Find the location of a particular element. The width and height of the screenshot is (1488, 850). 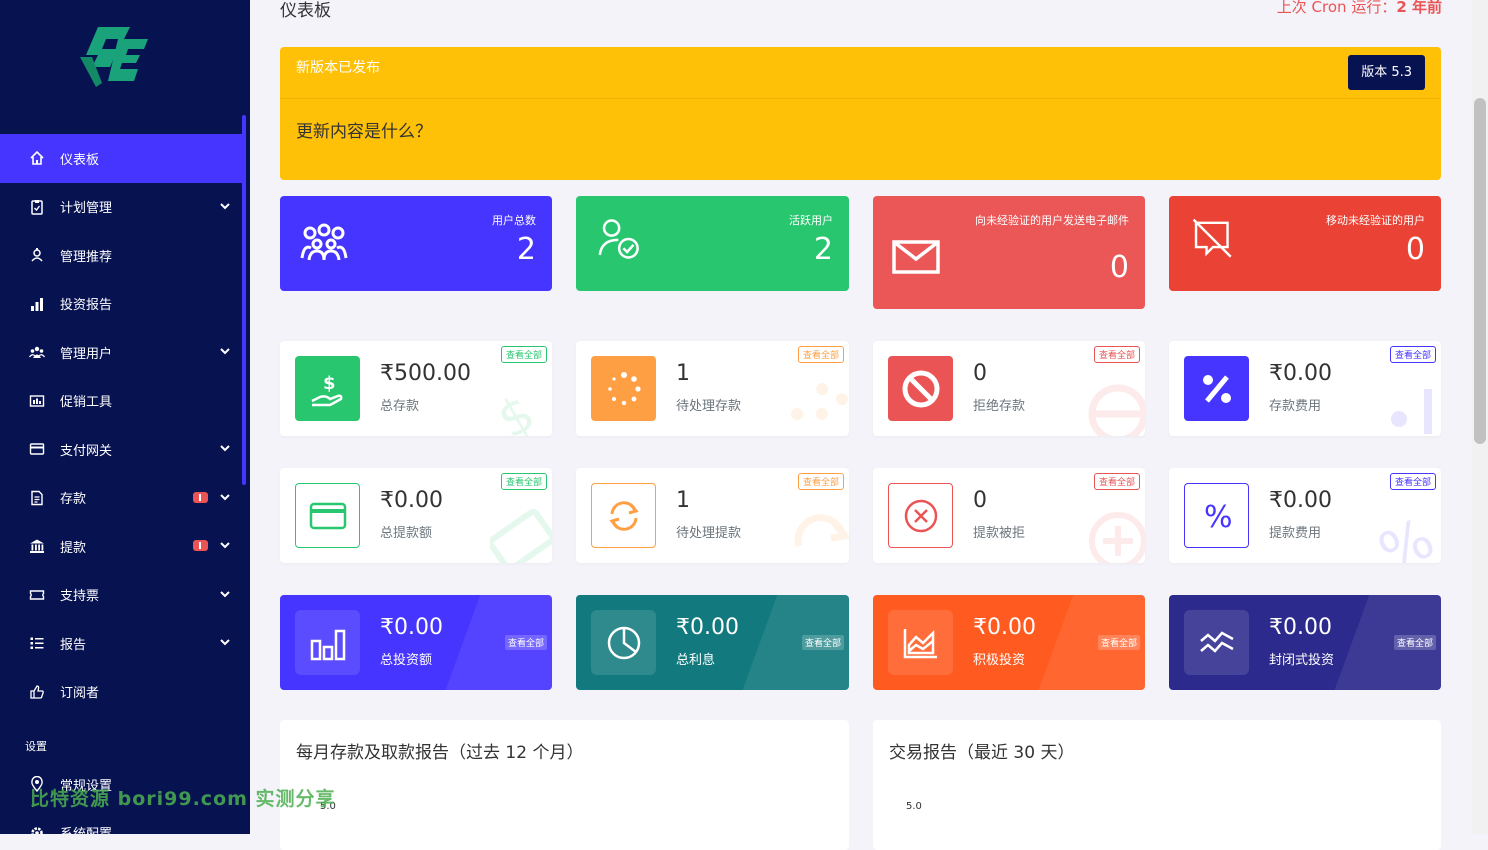

version-button: 版本 5.3 is located at coordinates (1386, 72).